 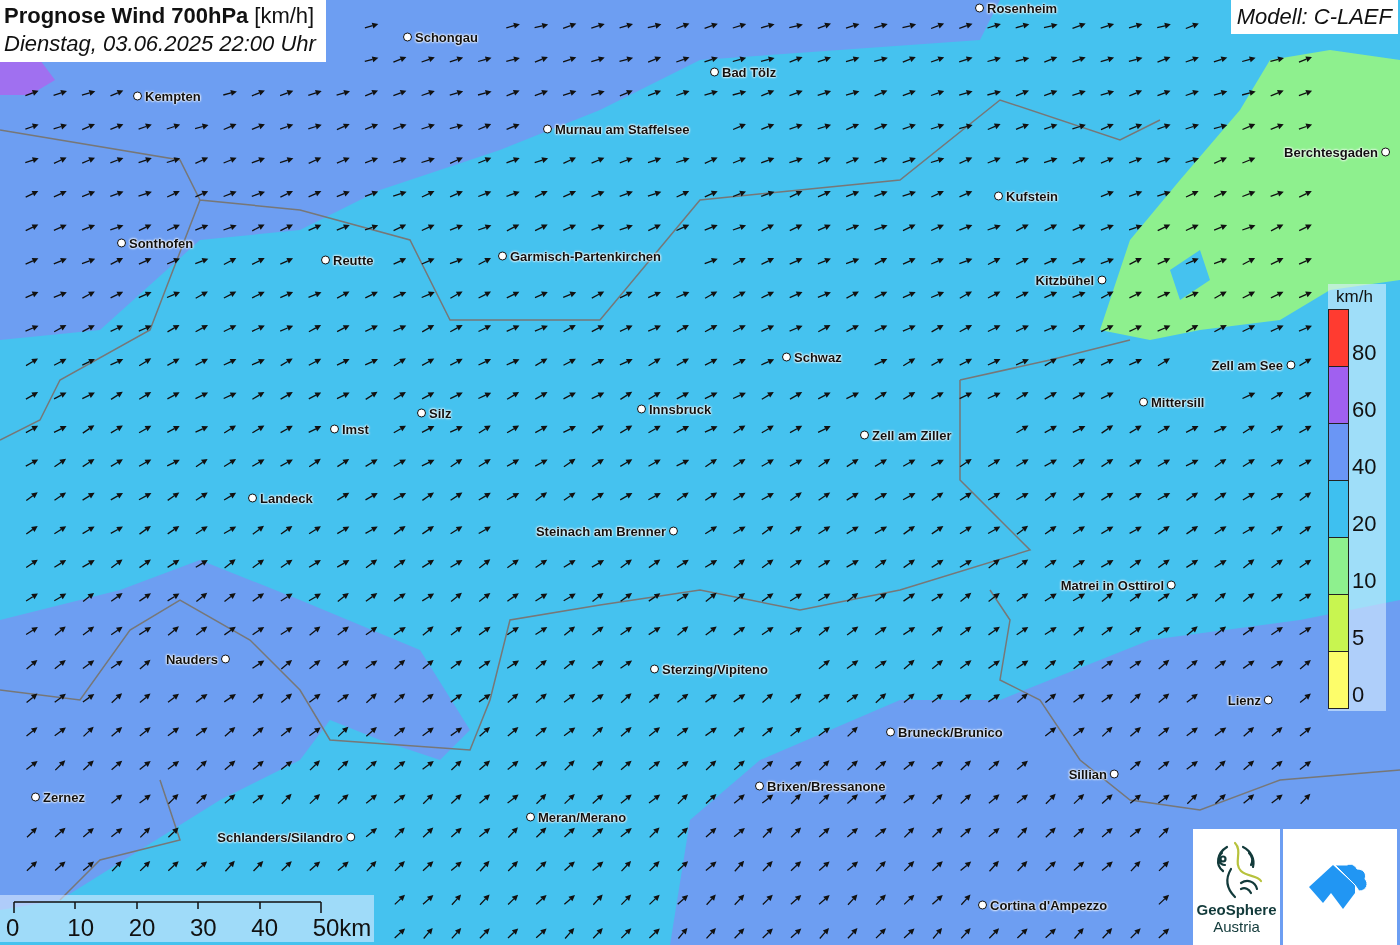 What do you see at coordinates (1022, 8) in the screenshot?
I see `city-label: Rosenheim` at bounding box center [1022, 8].